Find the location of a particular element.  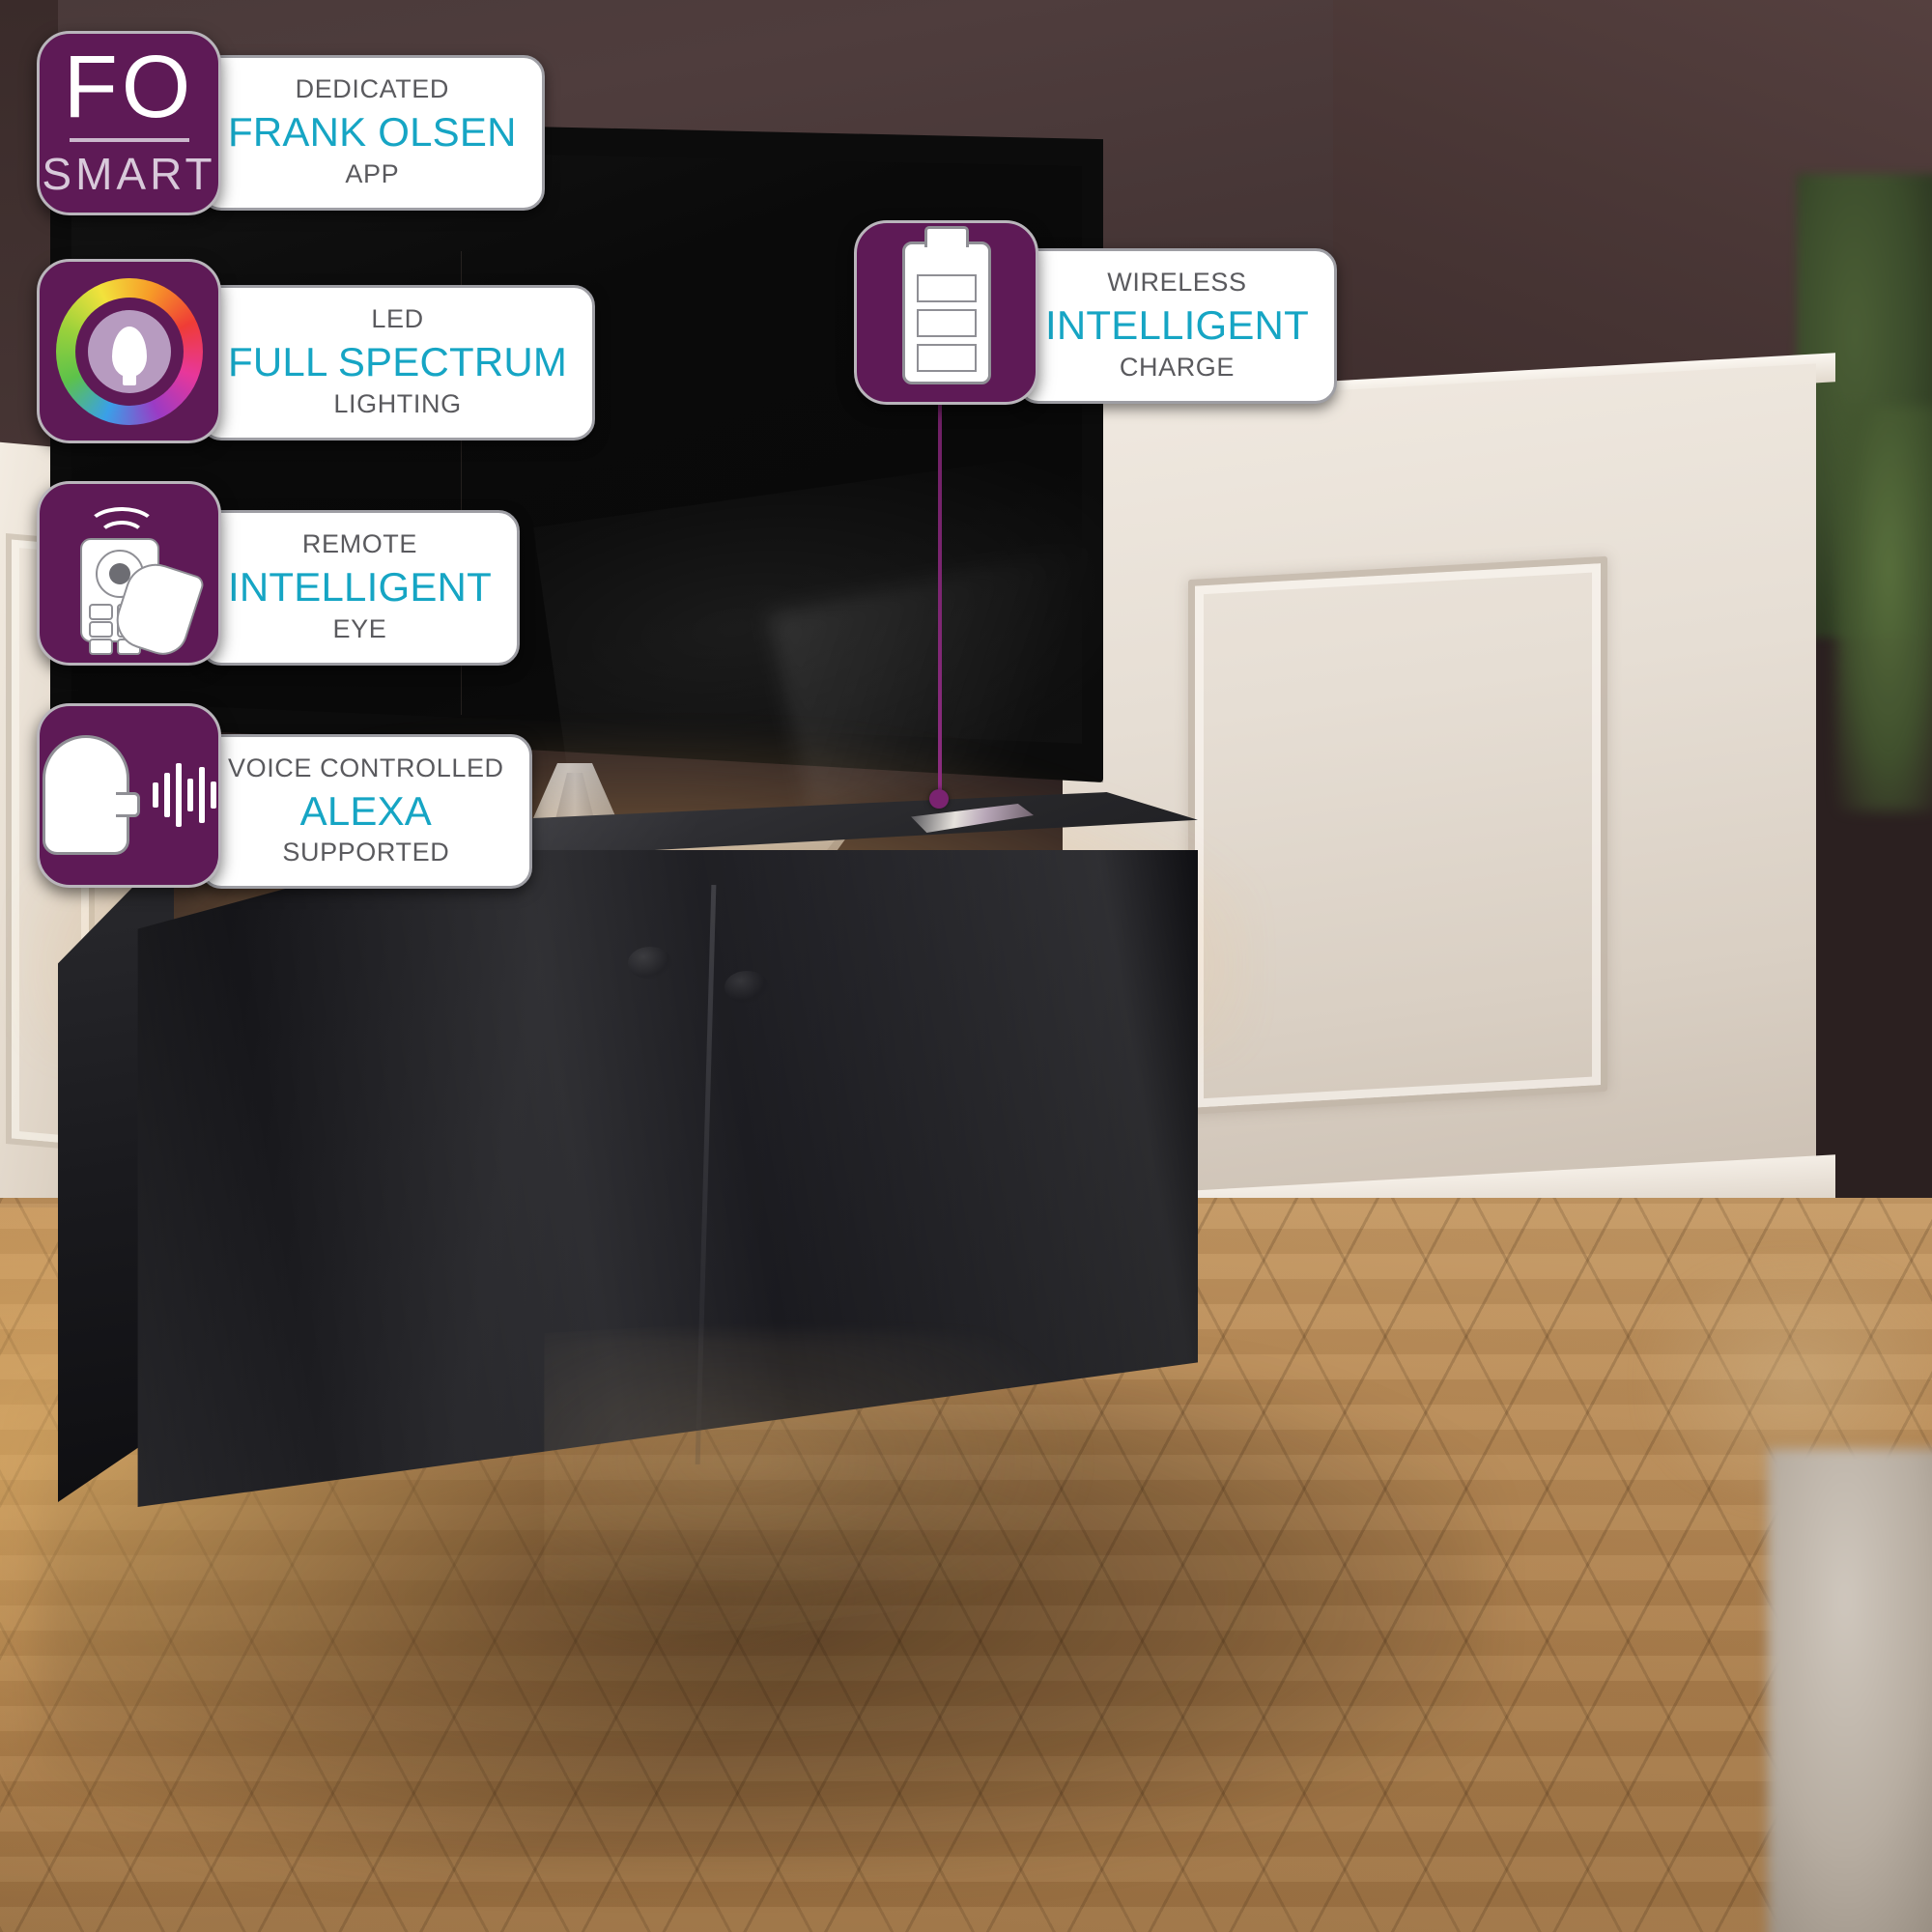

remote-illustration is located at coordinates (131, 581).